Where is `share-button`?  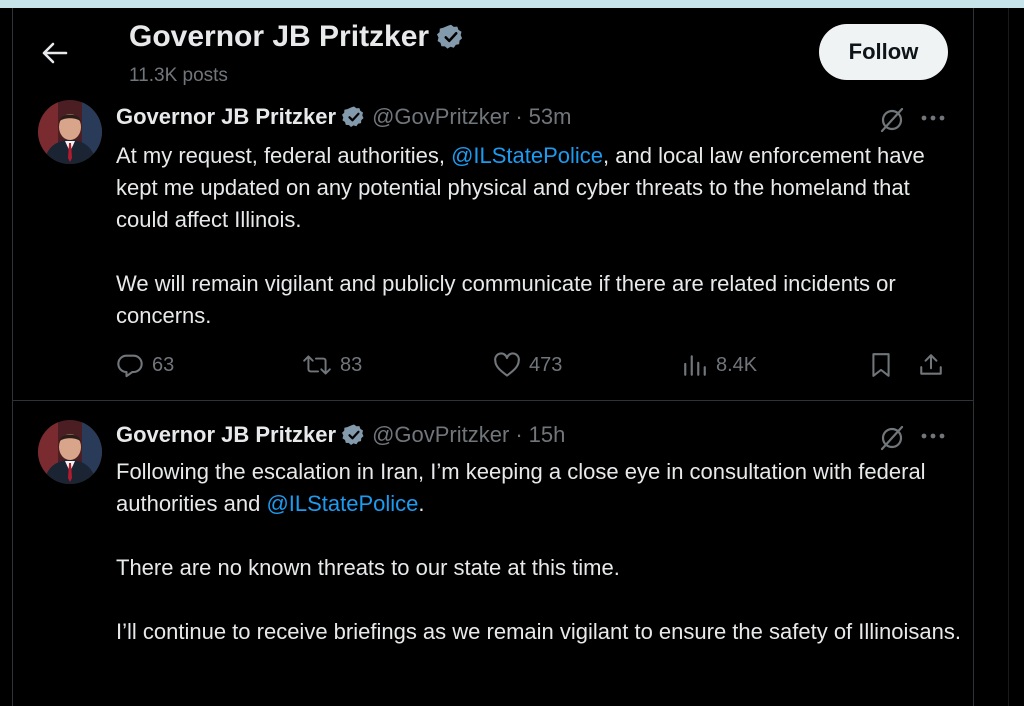
share-button is located at coordinates (931, 365).